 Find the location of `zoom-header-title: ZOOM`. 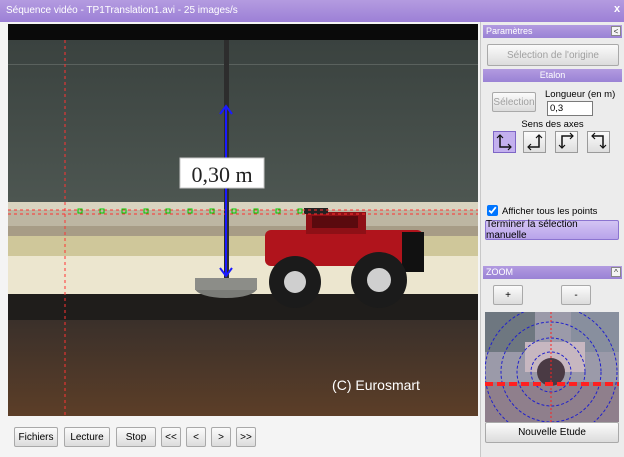

zoom-header-title: ZOOM is located at coordinates (499, 272).